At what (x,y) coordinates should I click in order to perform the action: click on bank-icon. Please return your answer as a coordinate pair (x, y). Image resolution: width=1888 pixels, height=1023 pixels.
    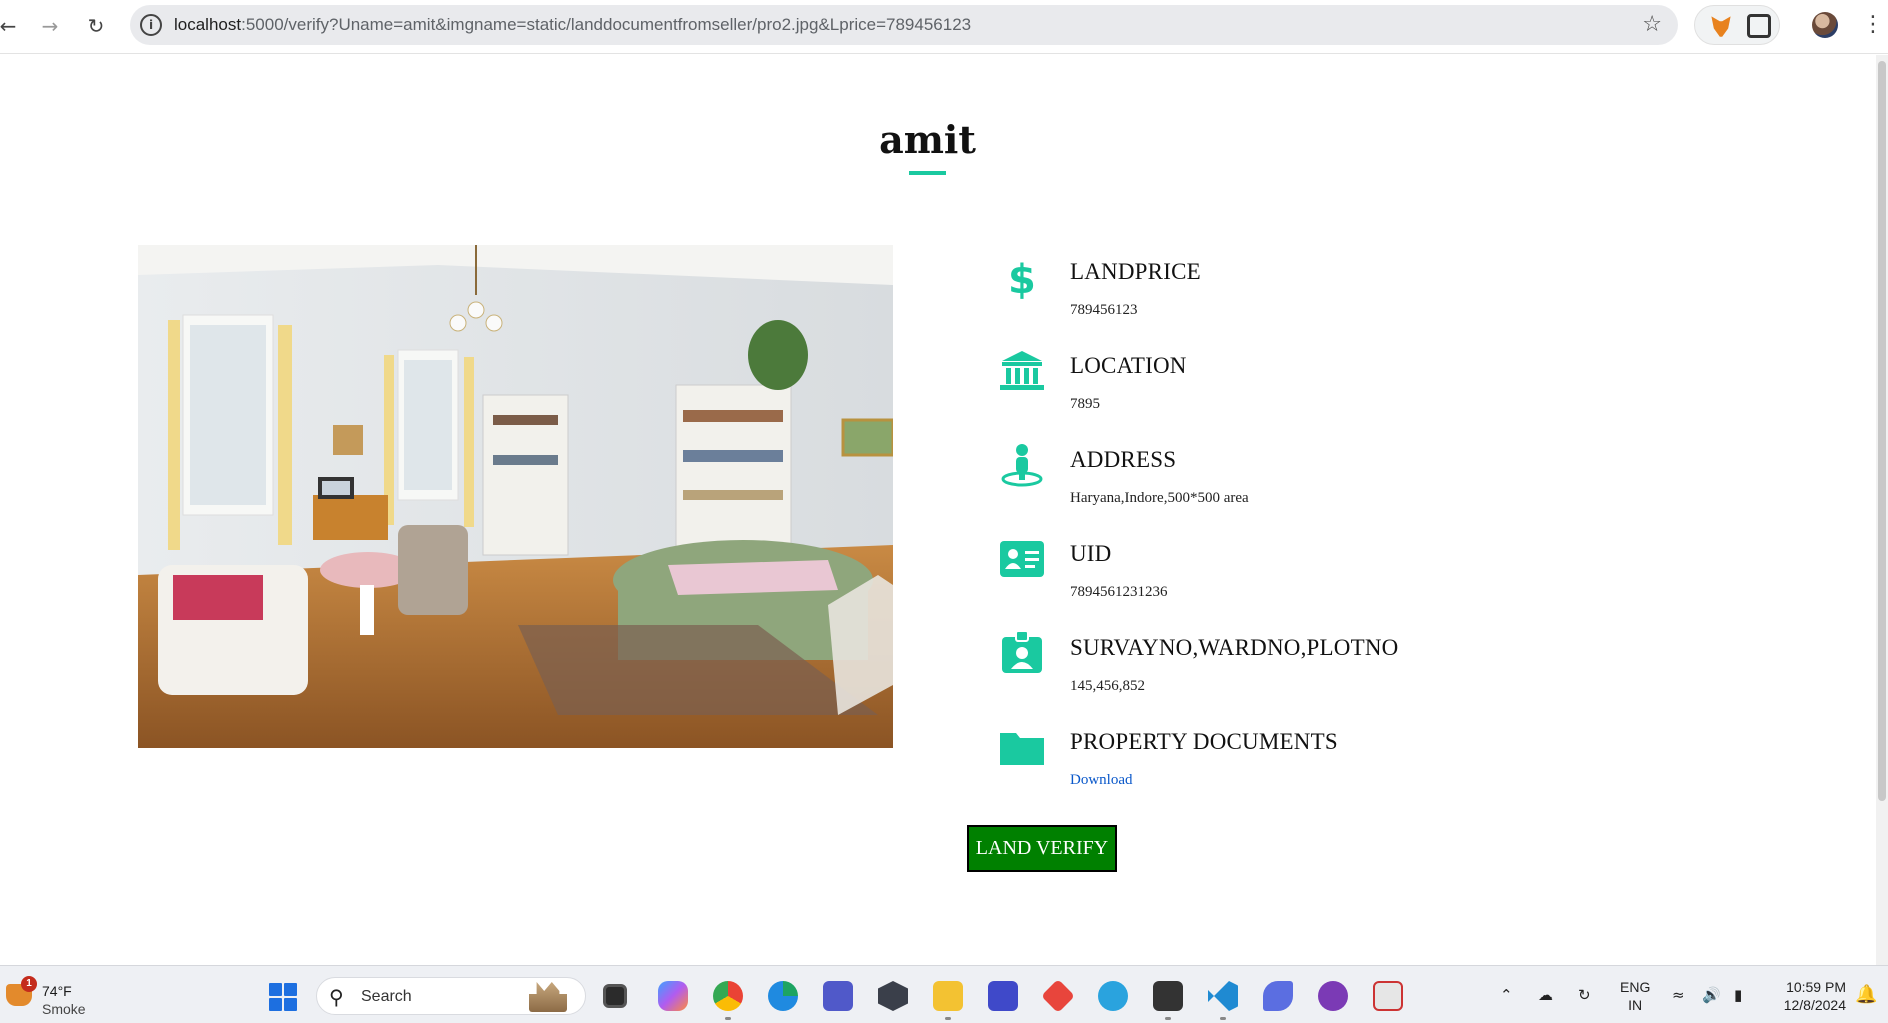
    Looking at the image, I should click on (1022, 370).